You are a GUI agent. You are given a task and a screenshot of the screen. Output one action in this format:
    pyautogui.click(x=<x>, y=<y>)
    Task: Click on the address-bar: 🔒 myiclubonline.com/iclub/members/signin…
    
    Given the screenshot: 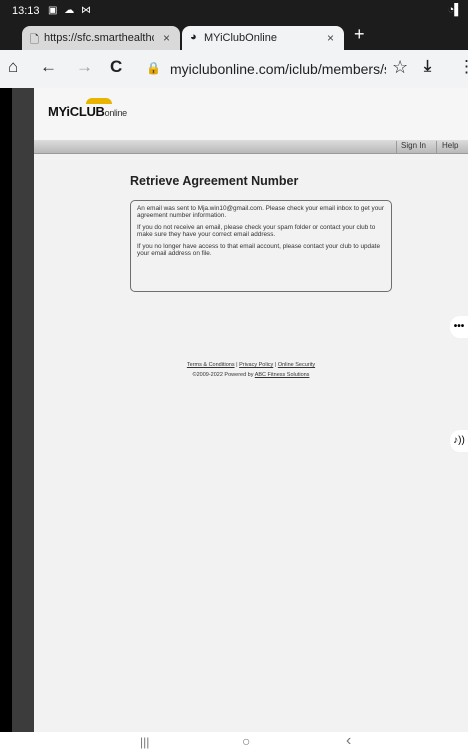 What is the action you would take?
    pyautogui.click(x=300, y=69)
    